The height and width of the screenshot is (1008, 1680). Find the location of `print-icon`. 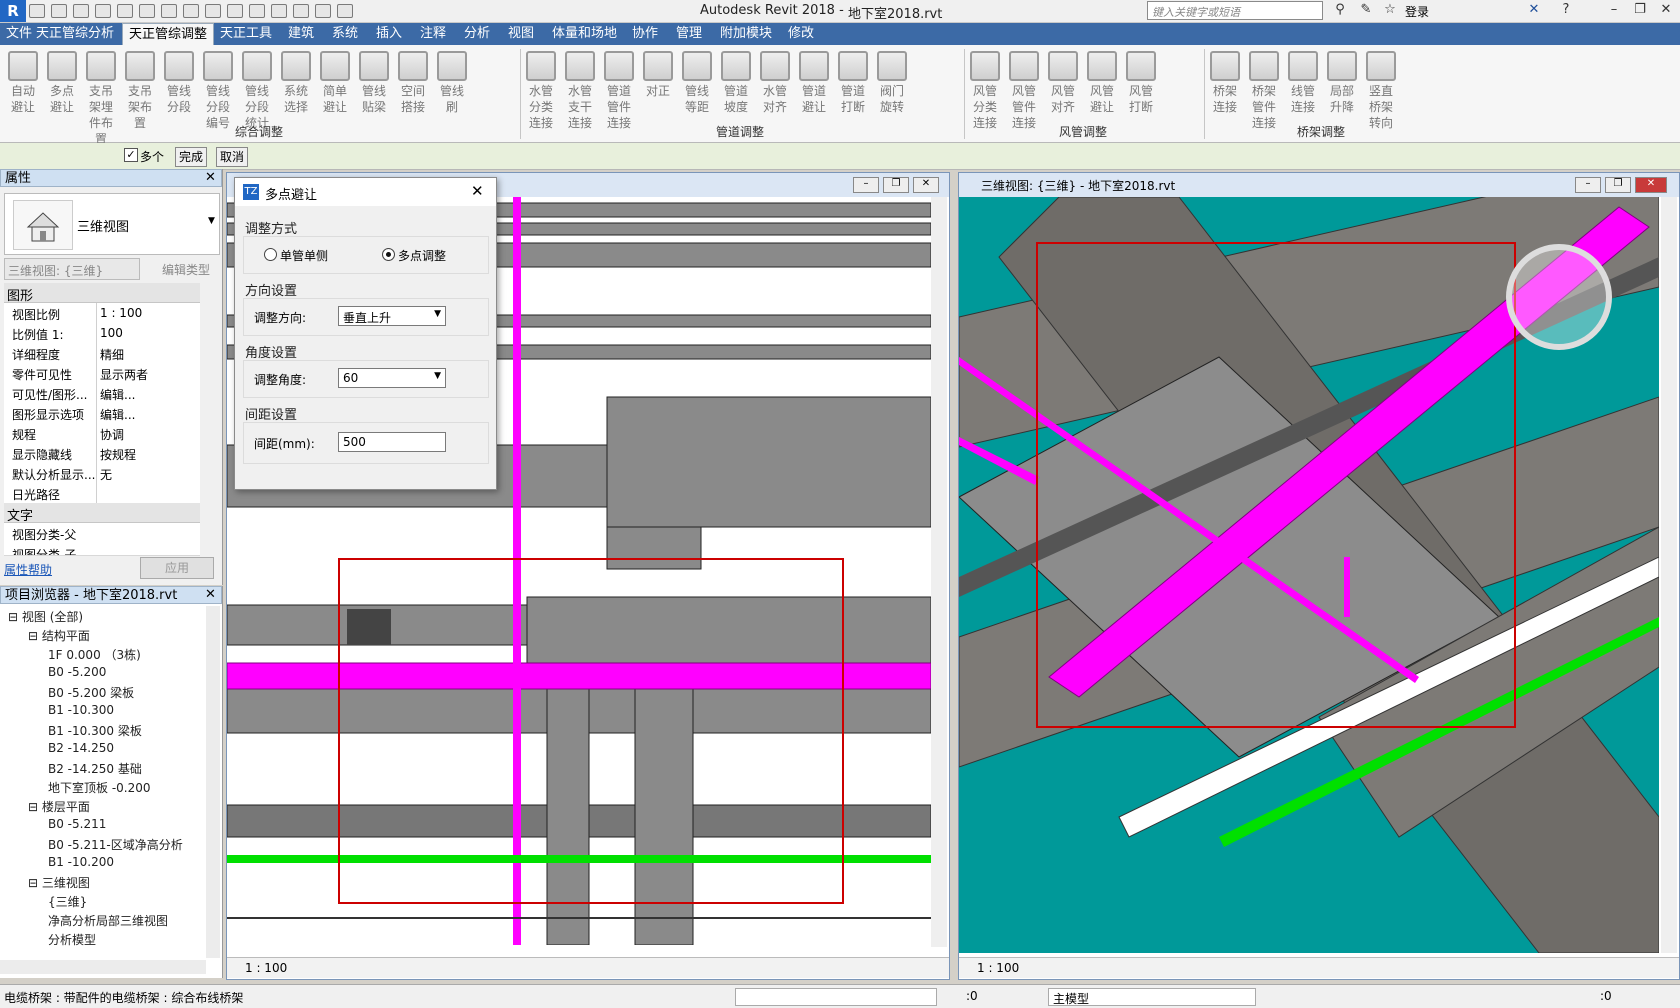

print-icon is located at coordinates (147, 11).